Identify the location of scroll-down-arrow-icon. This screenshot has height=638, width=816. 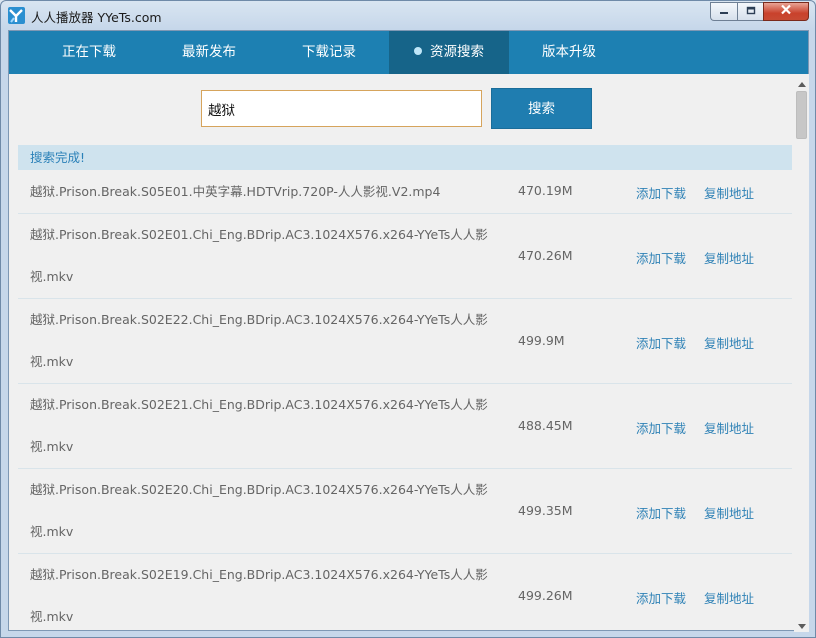
(801, 625).